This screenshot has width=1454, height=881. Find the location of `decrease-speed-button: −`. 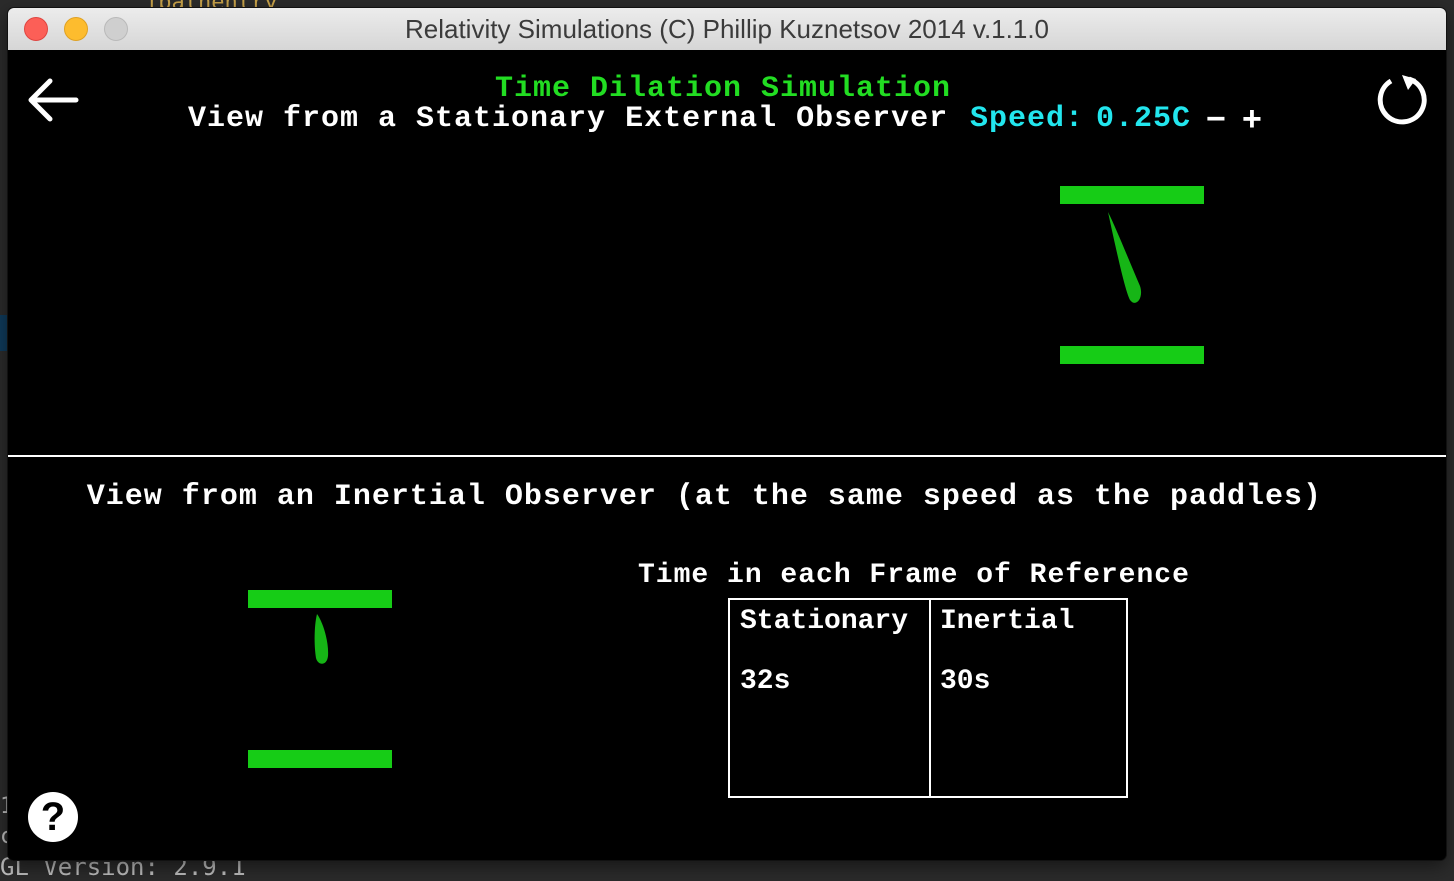

decrease-speed-button: − is located at coordinates (1216, 119).